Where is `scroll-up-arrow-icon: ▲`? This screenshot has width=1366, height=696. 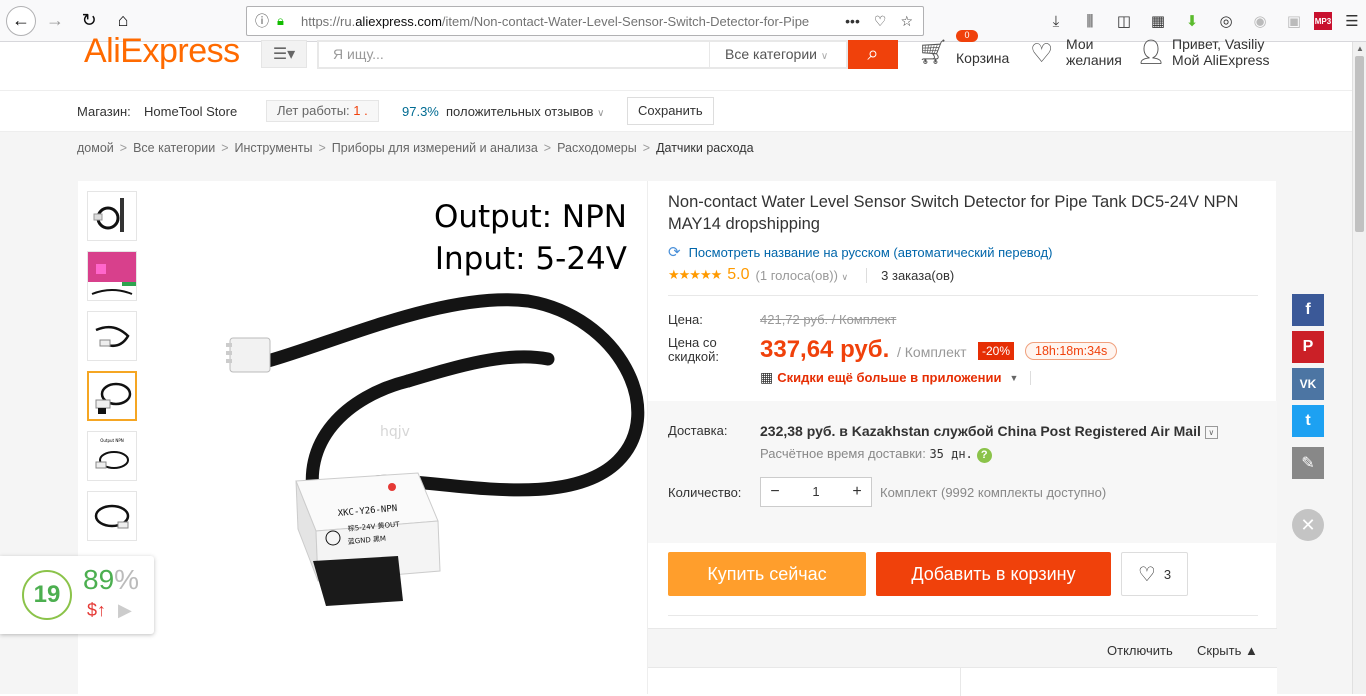
scroll-up-arrow-icon: ▲ is located at coordinates (1359, 49).